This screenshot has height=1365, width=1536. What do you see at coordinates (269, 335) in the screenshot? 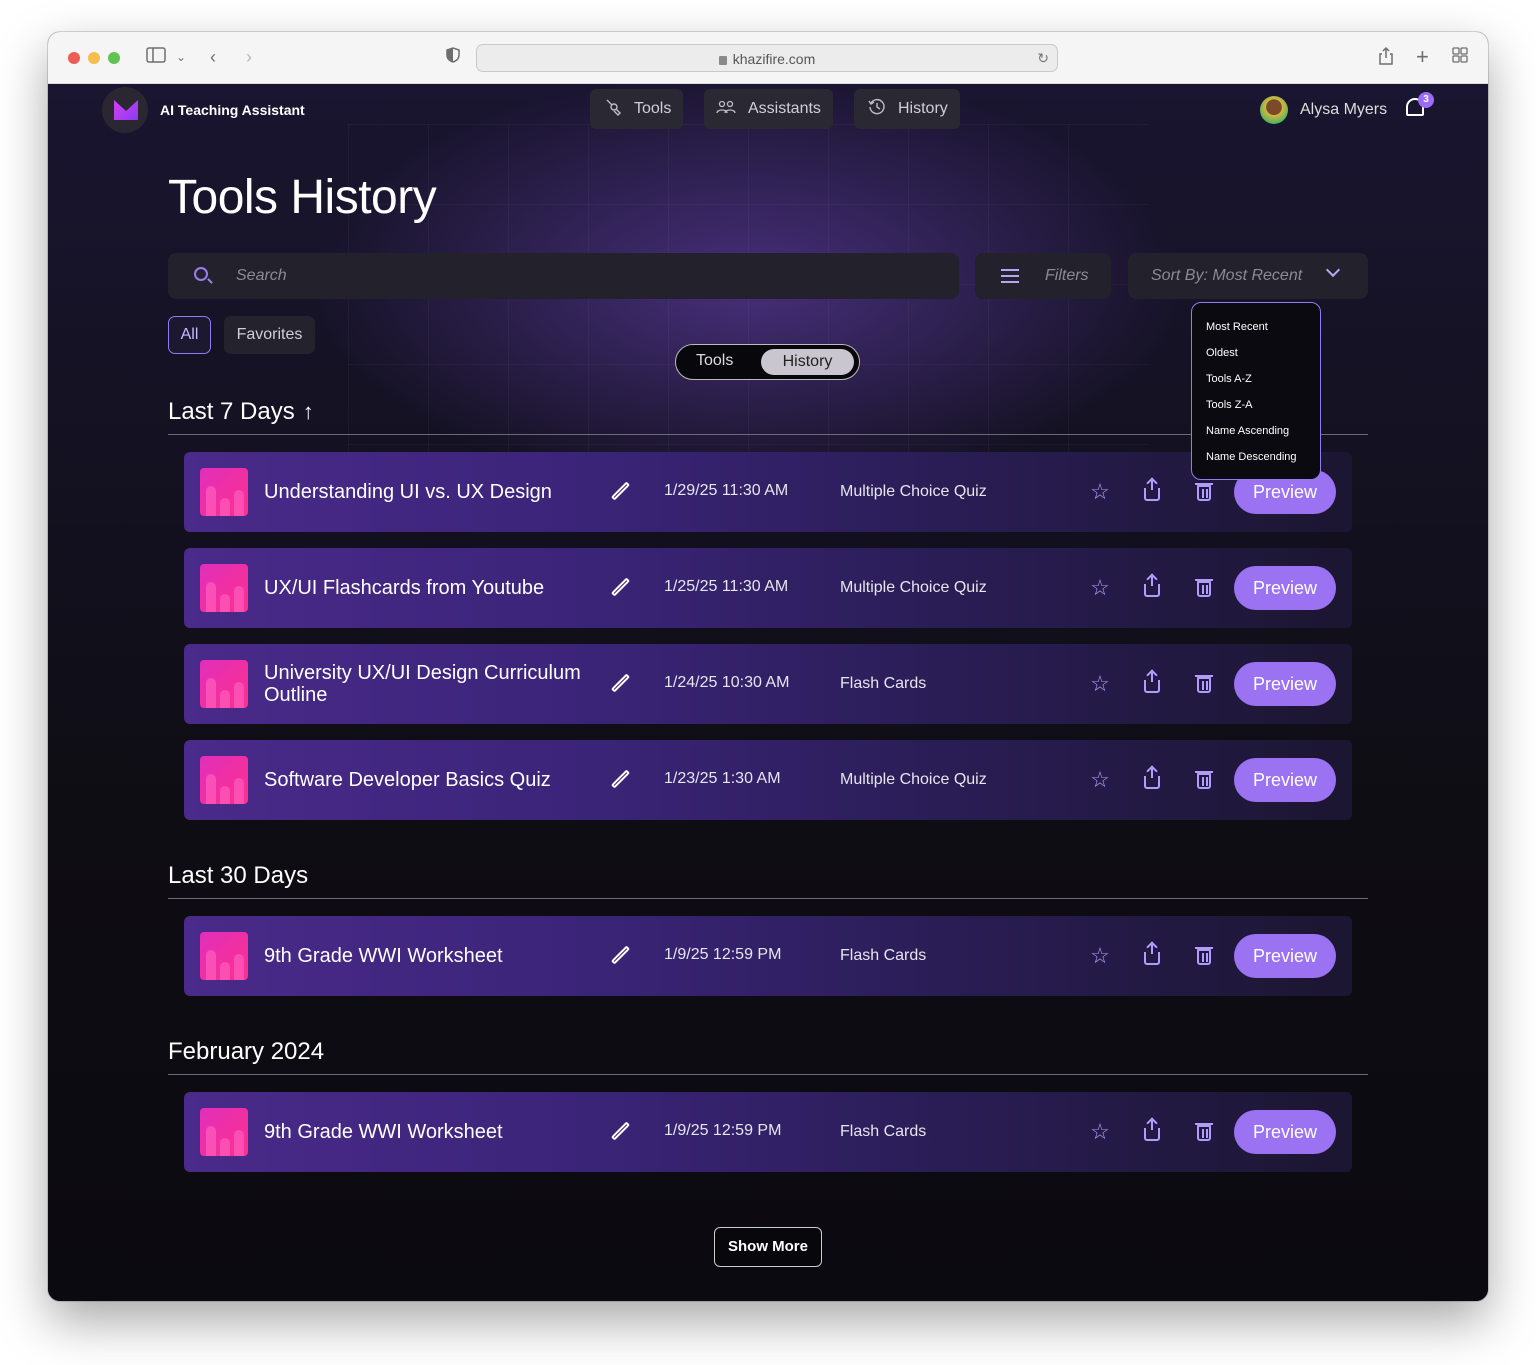
I see `tab-favorites: Favorites` at bounding box center [269, 335].